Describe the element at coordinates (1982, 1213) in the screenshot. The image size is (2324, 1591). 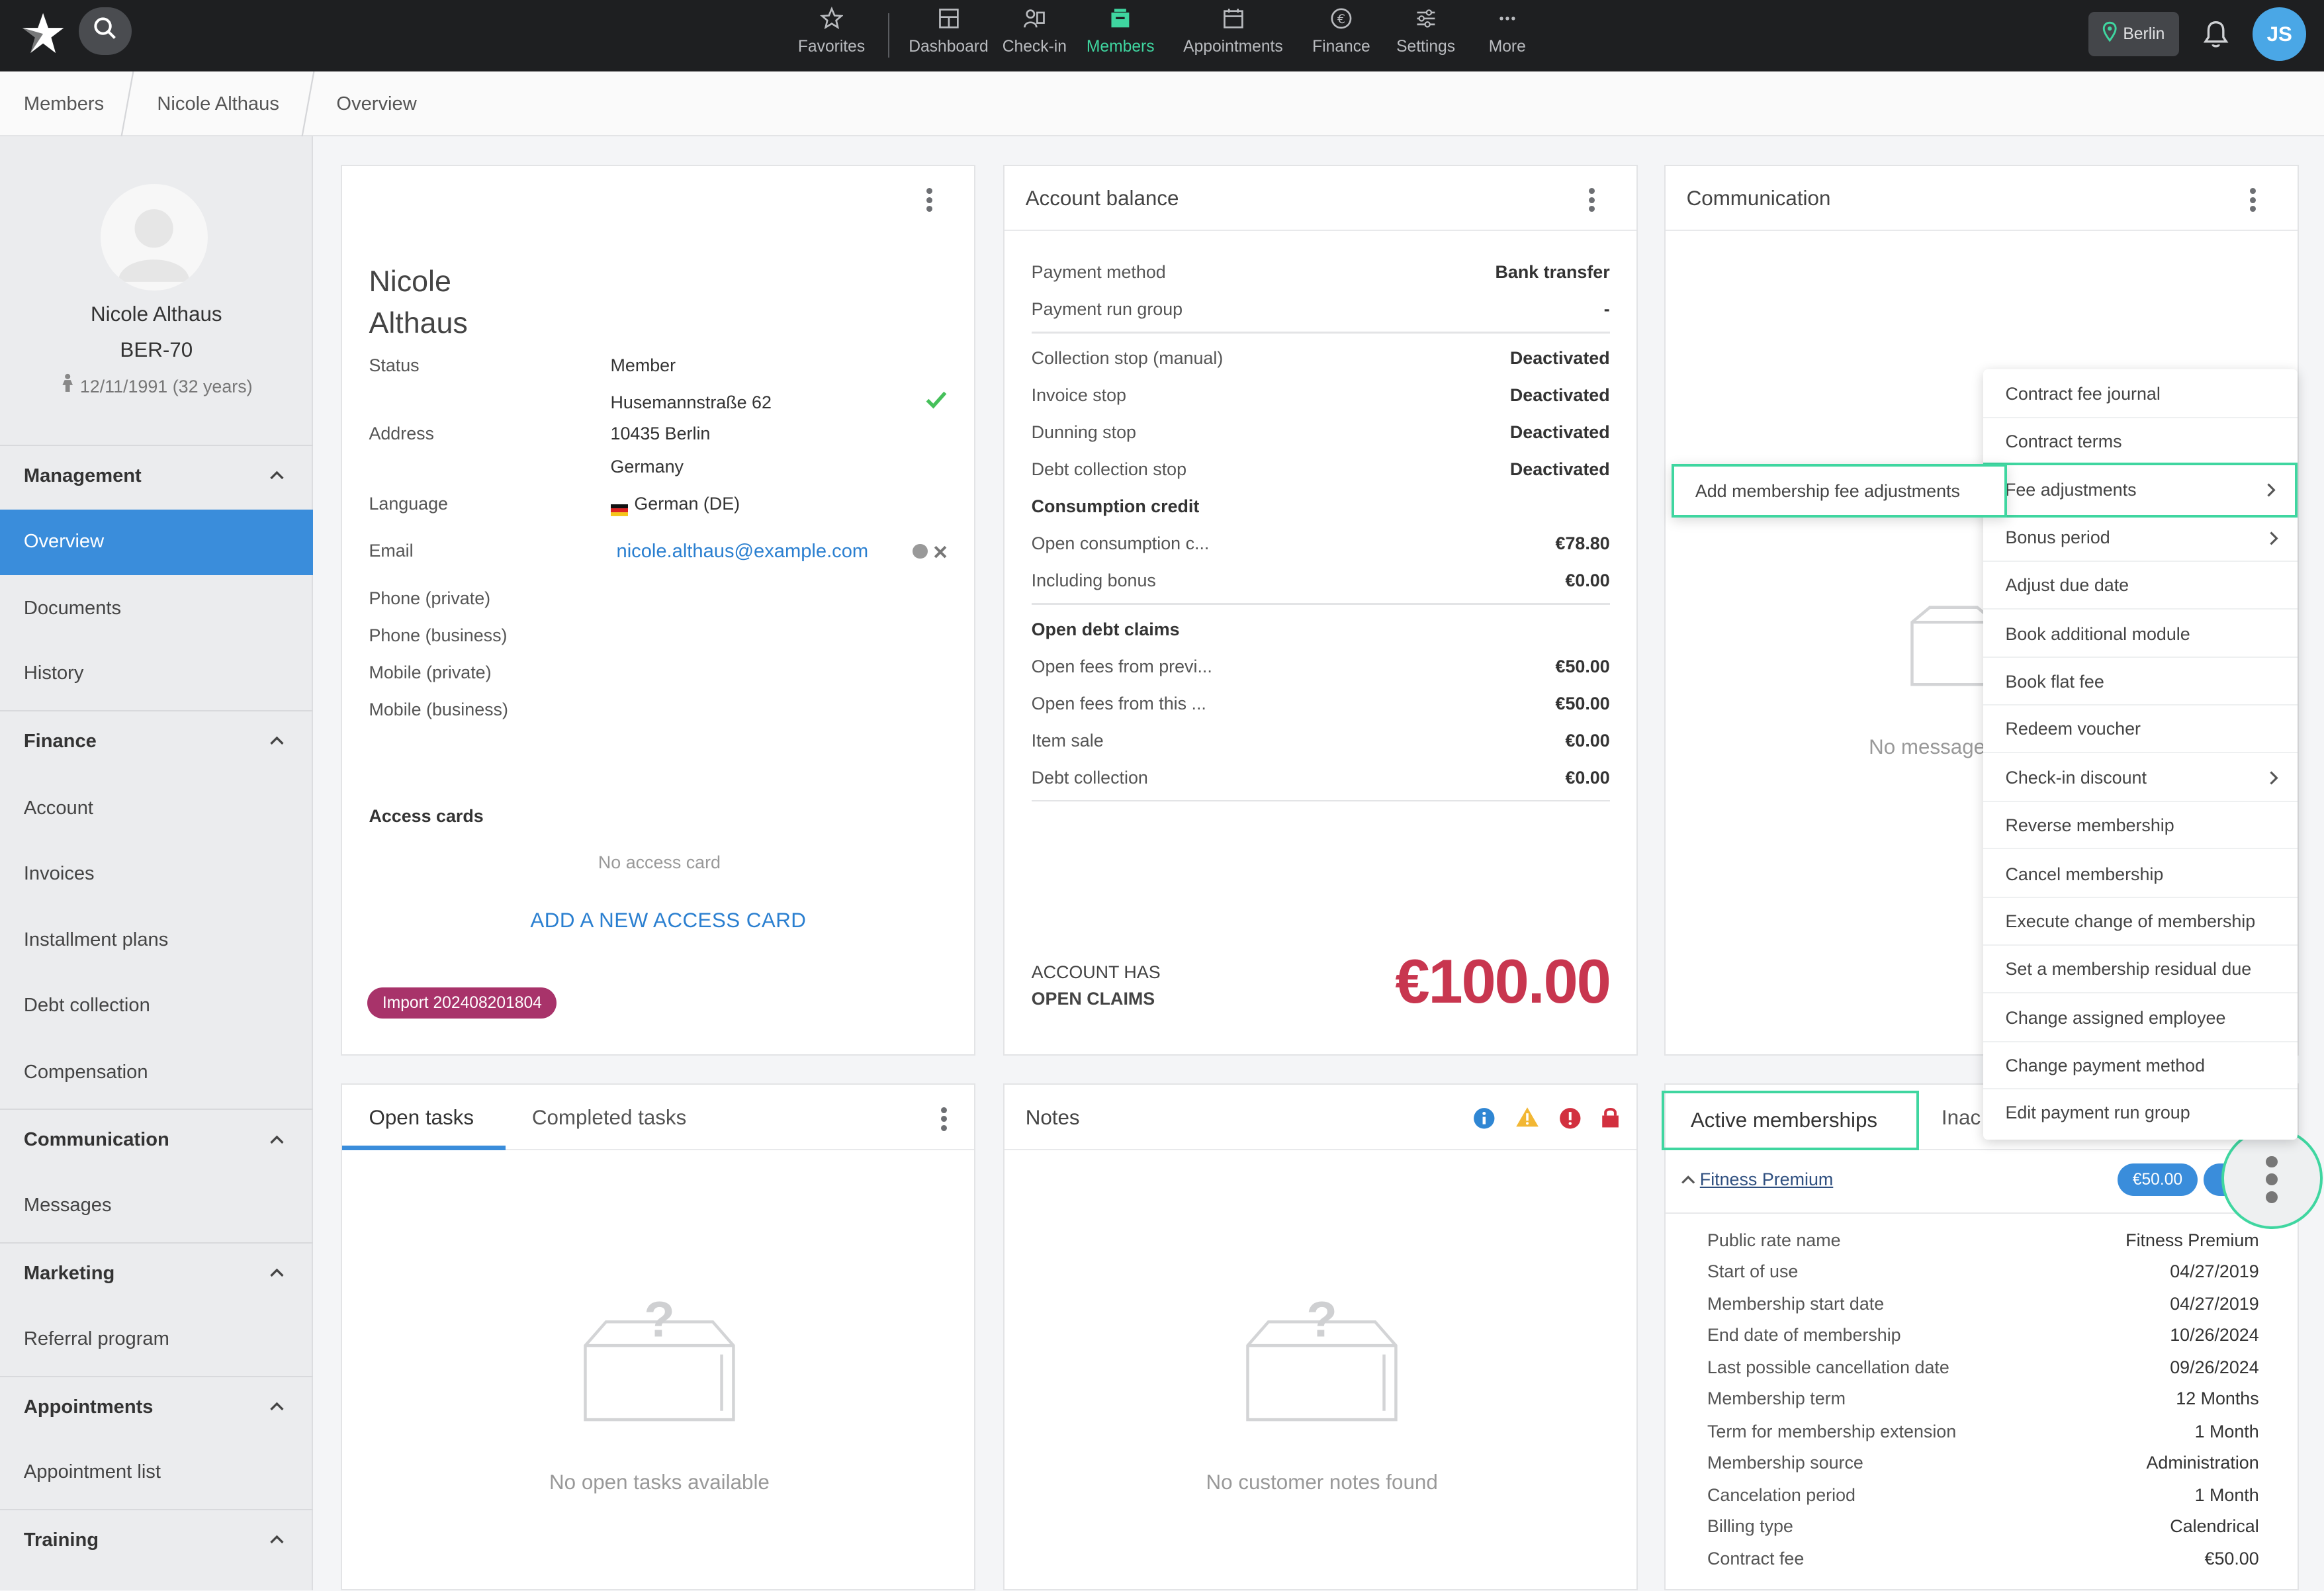
I see `divider` at that location.